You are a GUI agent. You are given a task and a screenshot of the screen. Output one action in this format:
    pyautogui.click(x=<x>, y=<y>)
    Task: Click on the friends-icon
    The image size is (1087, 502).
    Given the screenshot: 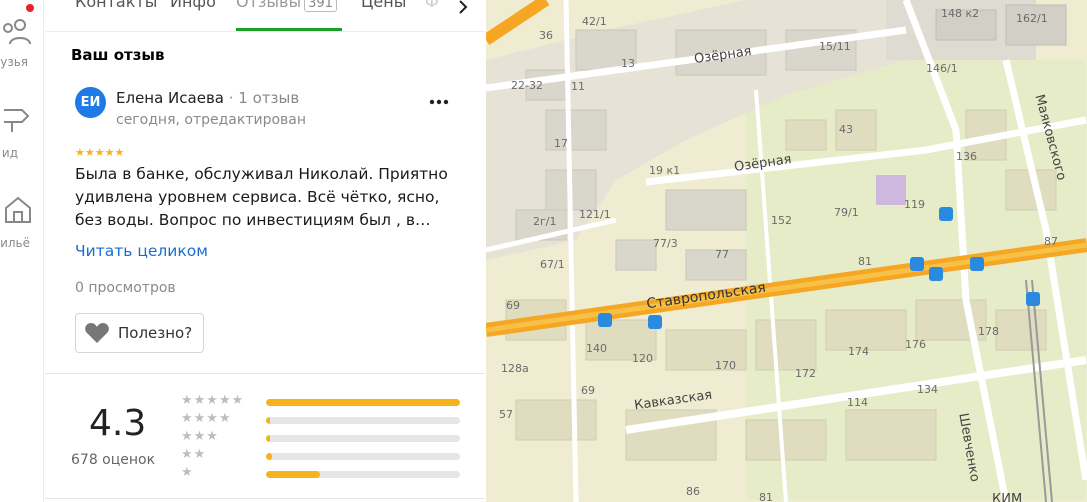 What is the action you would take?
    pyautogui.click(x=17, y=32)
    